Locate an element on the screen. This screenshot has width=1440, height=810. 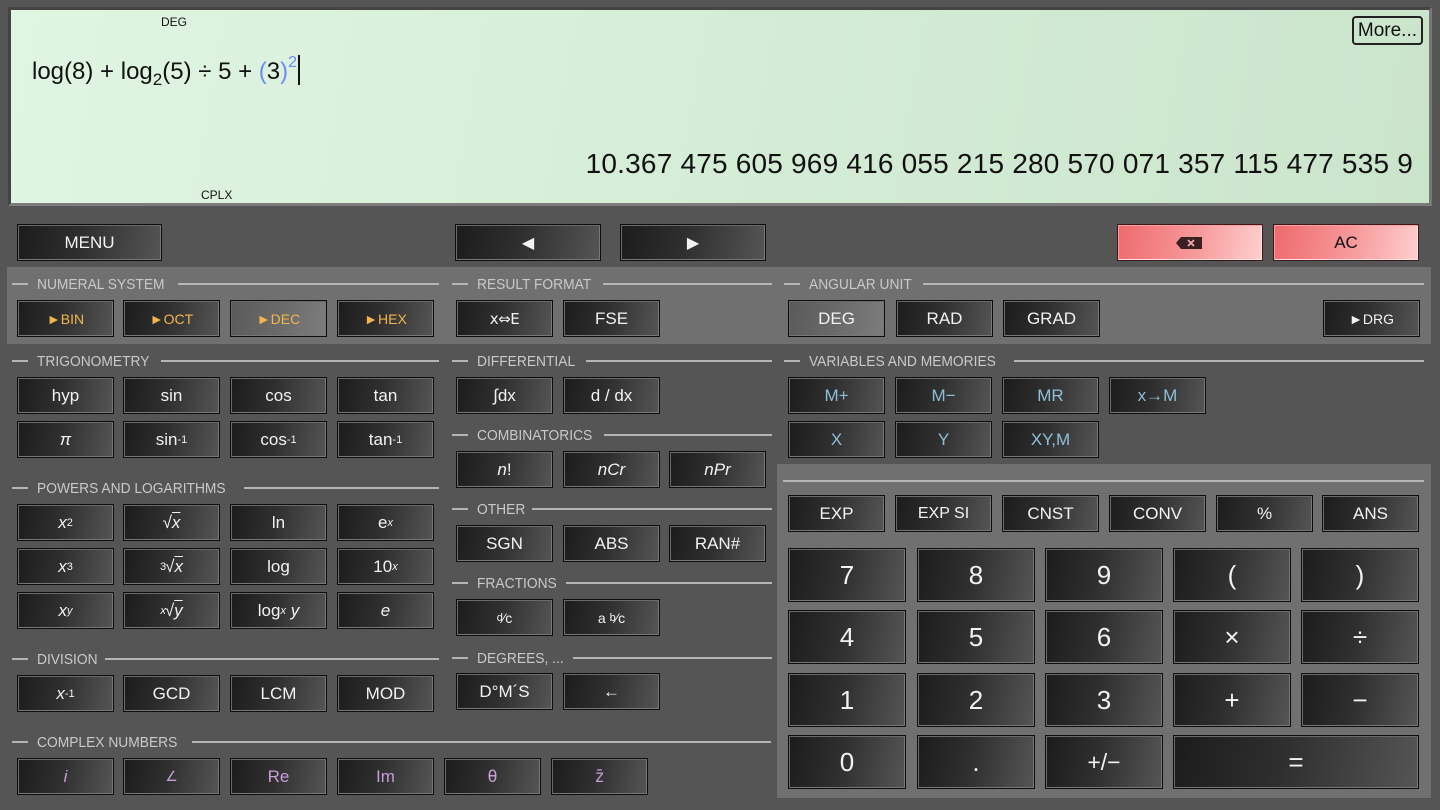
digit-3-button: 3 is located at coordinates (1104, 700).